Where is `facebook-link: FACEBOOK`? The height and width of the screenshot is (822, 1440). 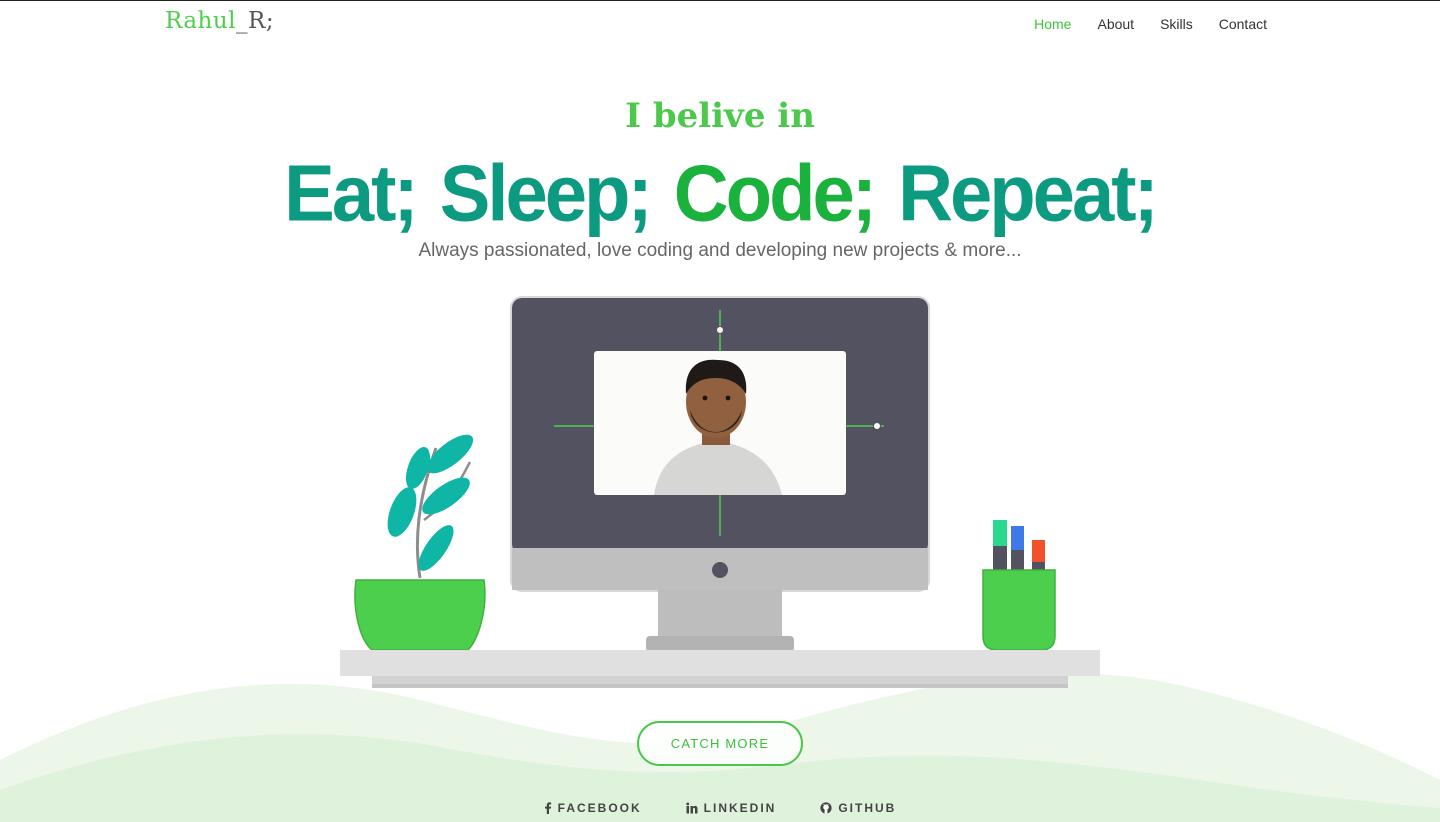 facebook-link: FACEBOOK is located at coordinates (593, 808).